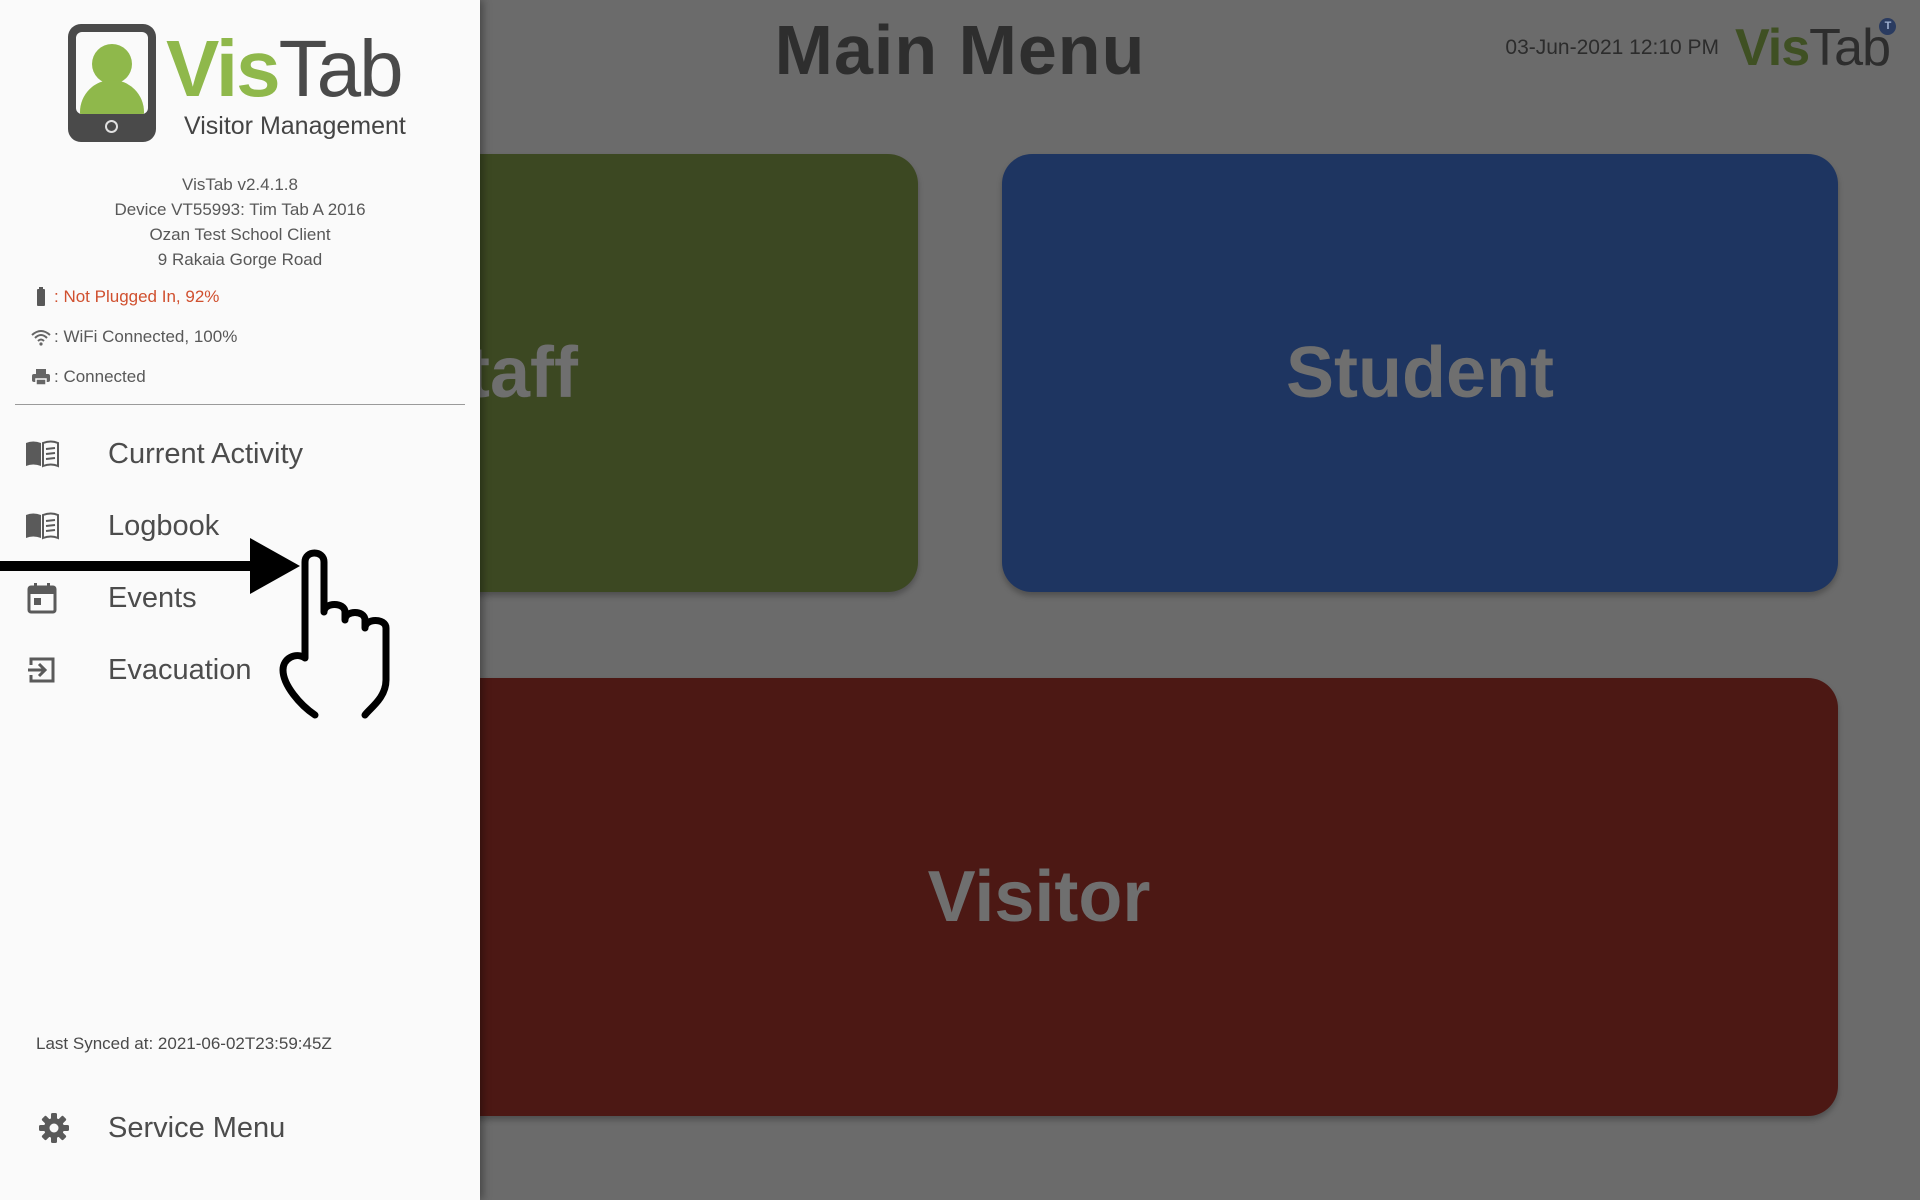  Describe the element at coordinates (522, 373) in the screenshot. I see `staff-tile-label: taff` at that location.